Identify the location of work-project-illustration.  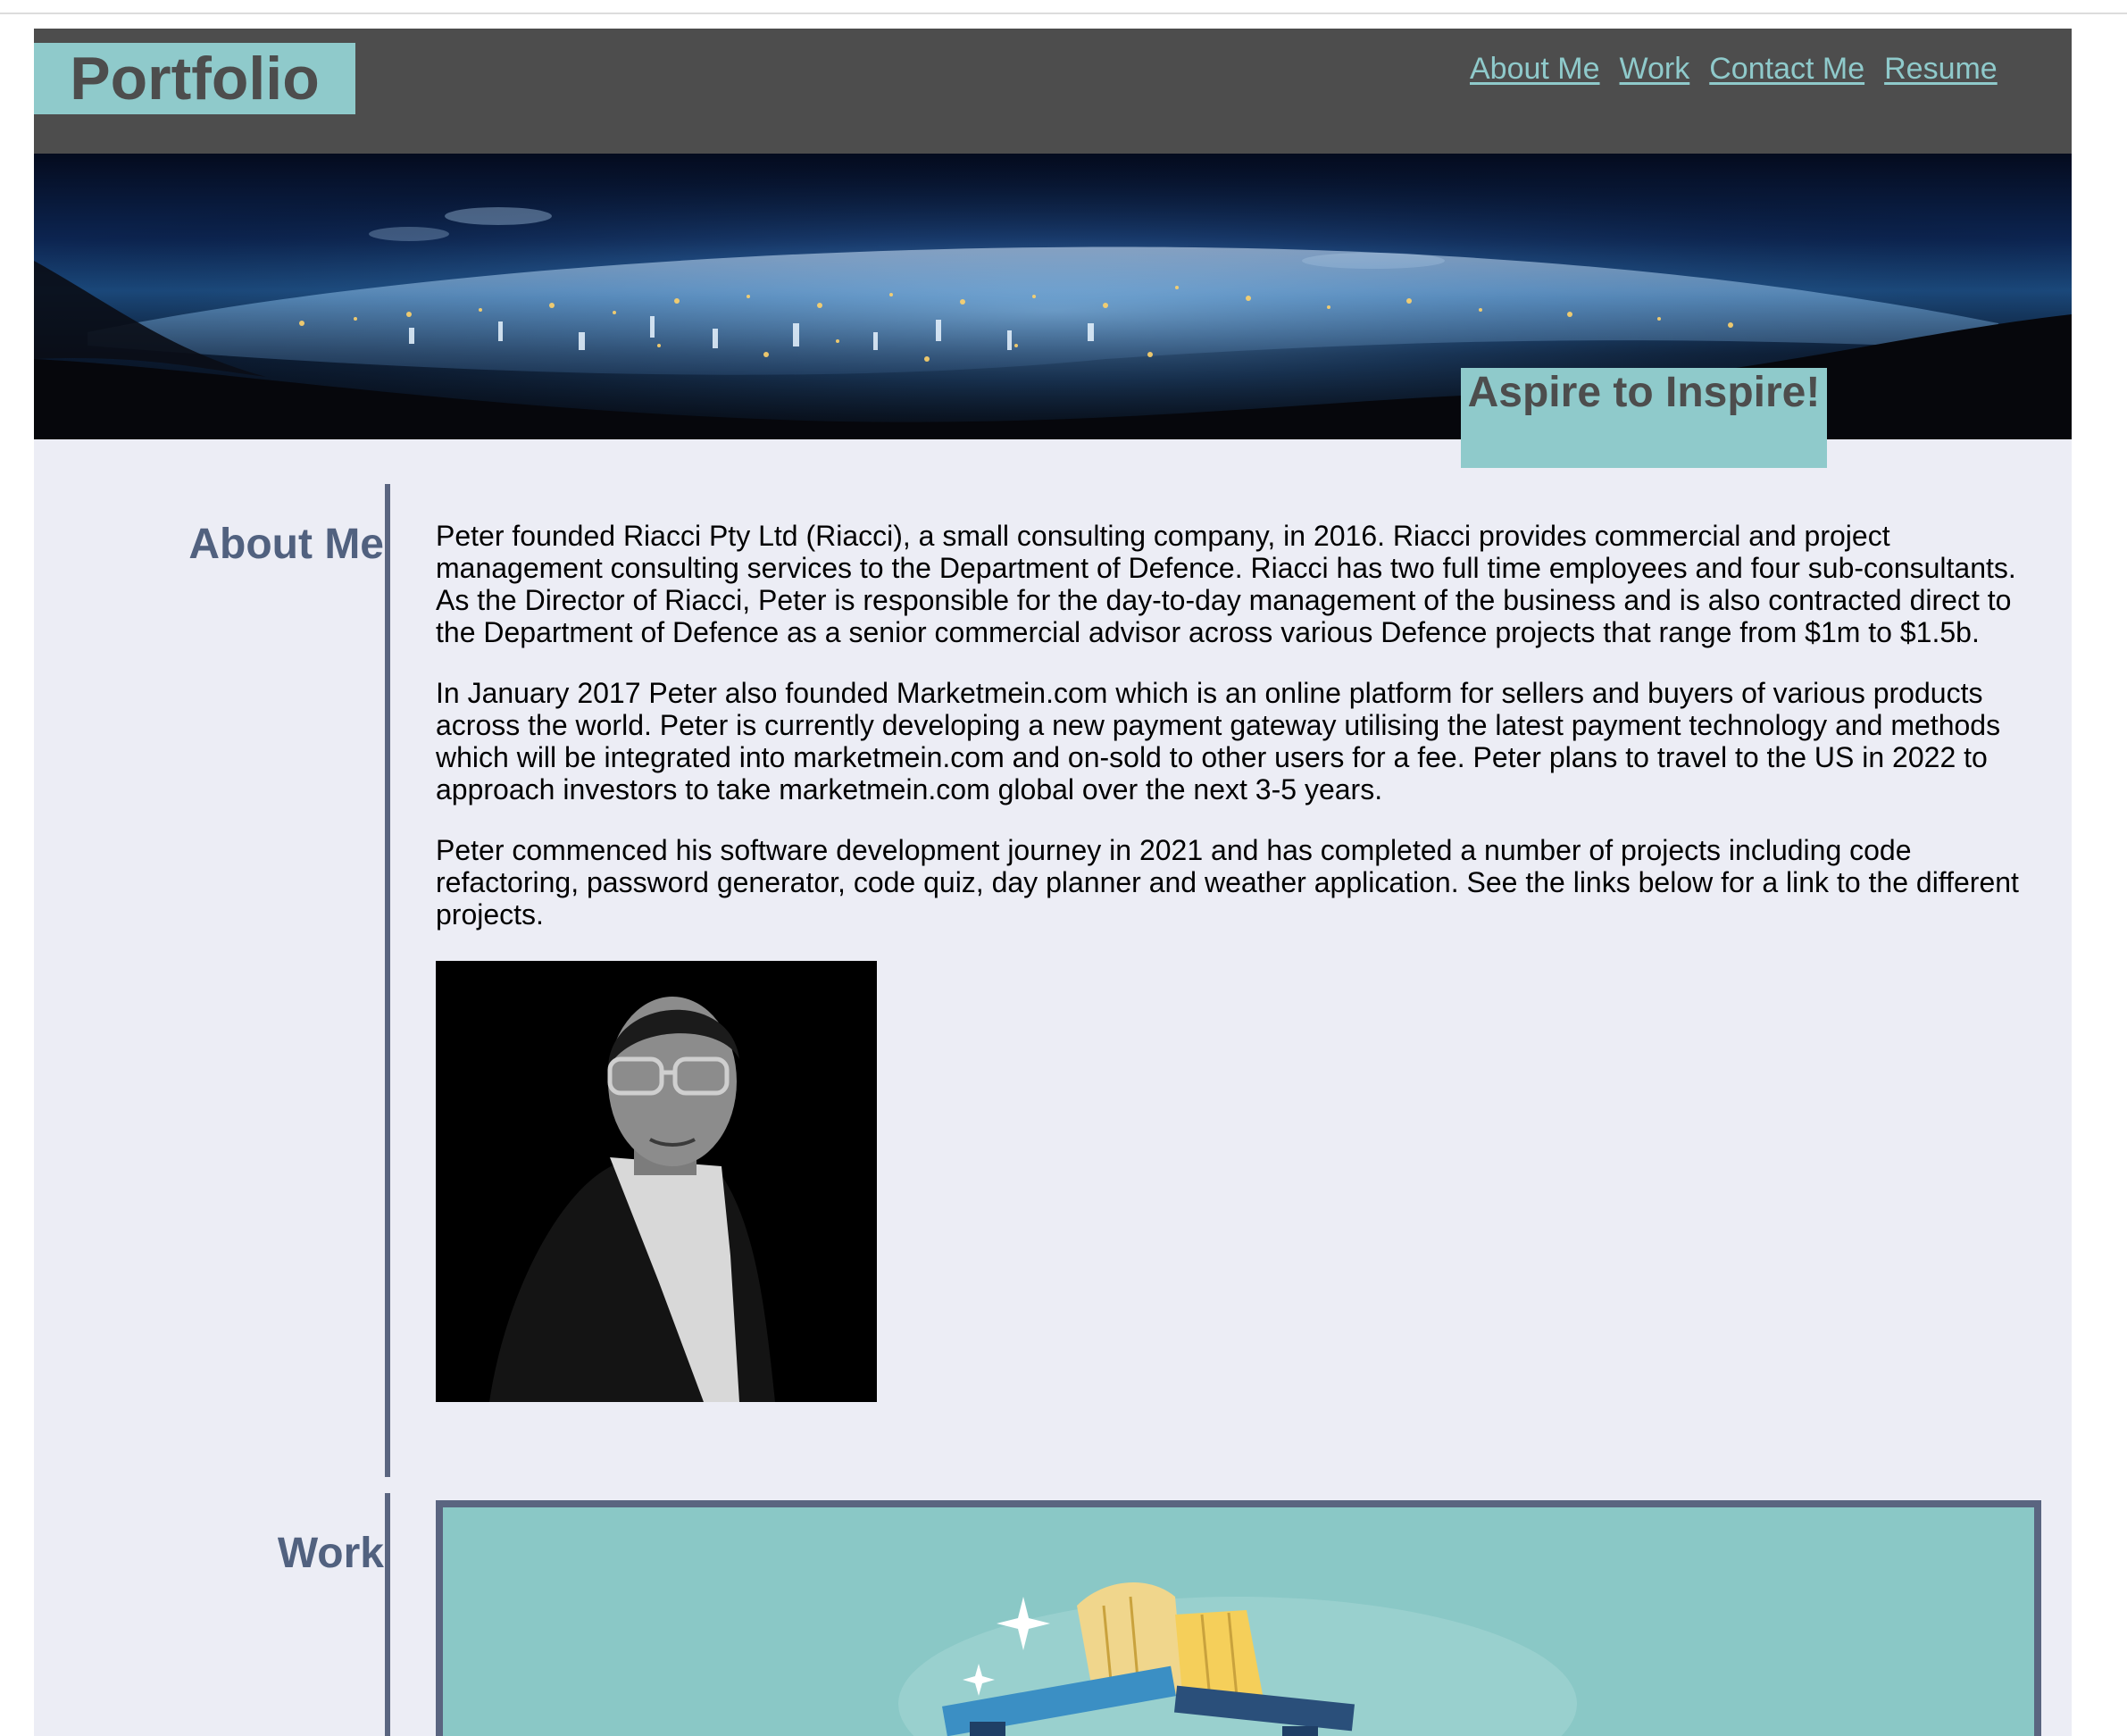
(1237, 1659).